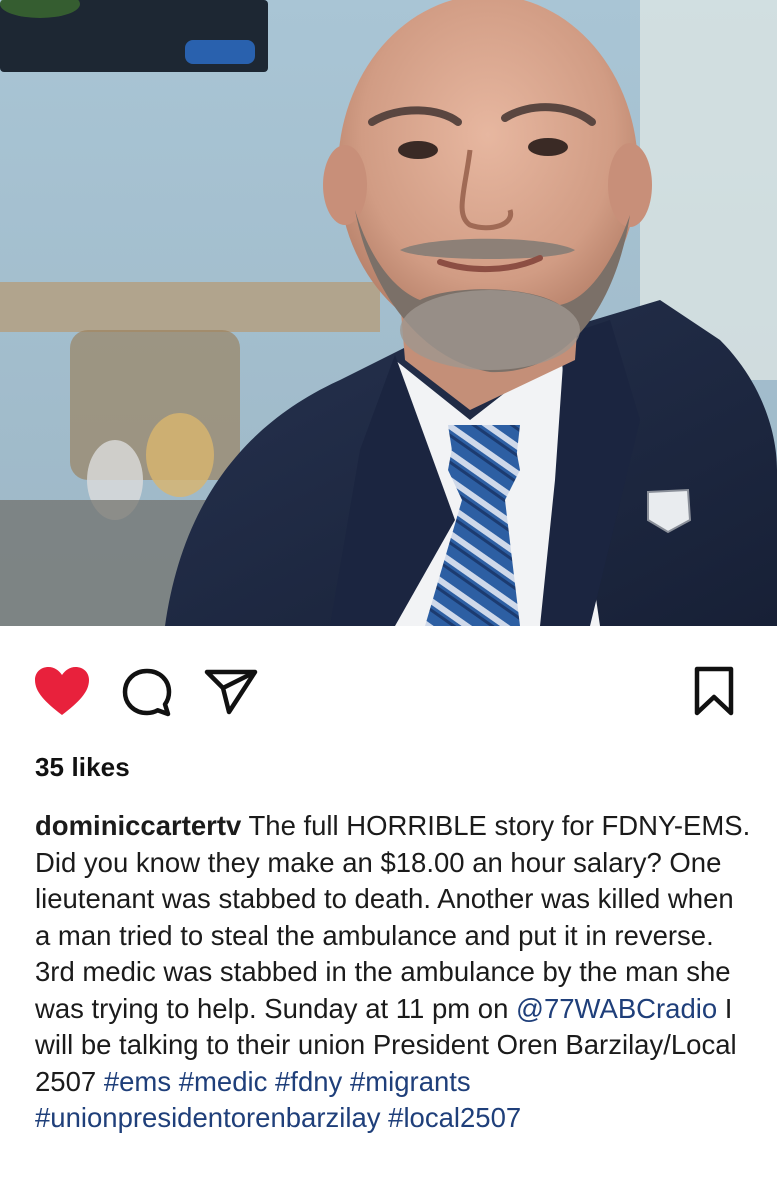  What do you see at coordinates (410, 1081) in the screenshot?
I see `hashtag-migrants: #migrants` at bounding box center [410, 1081].